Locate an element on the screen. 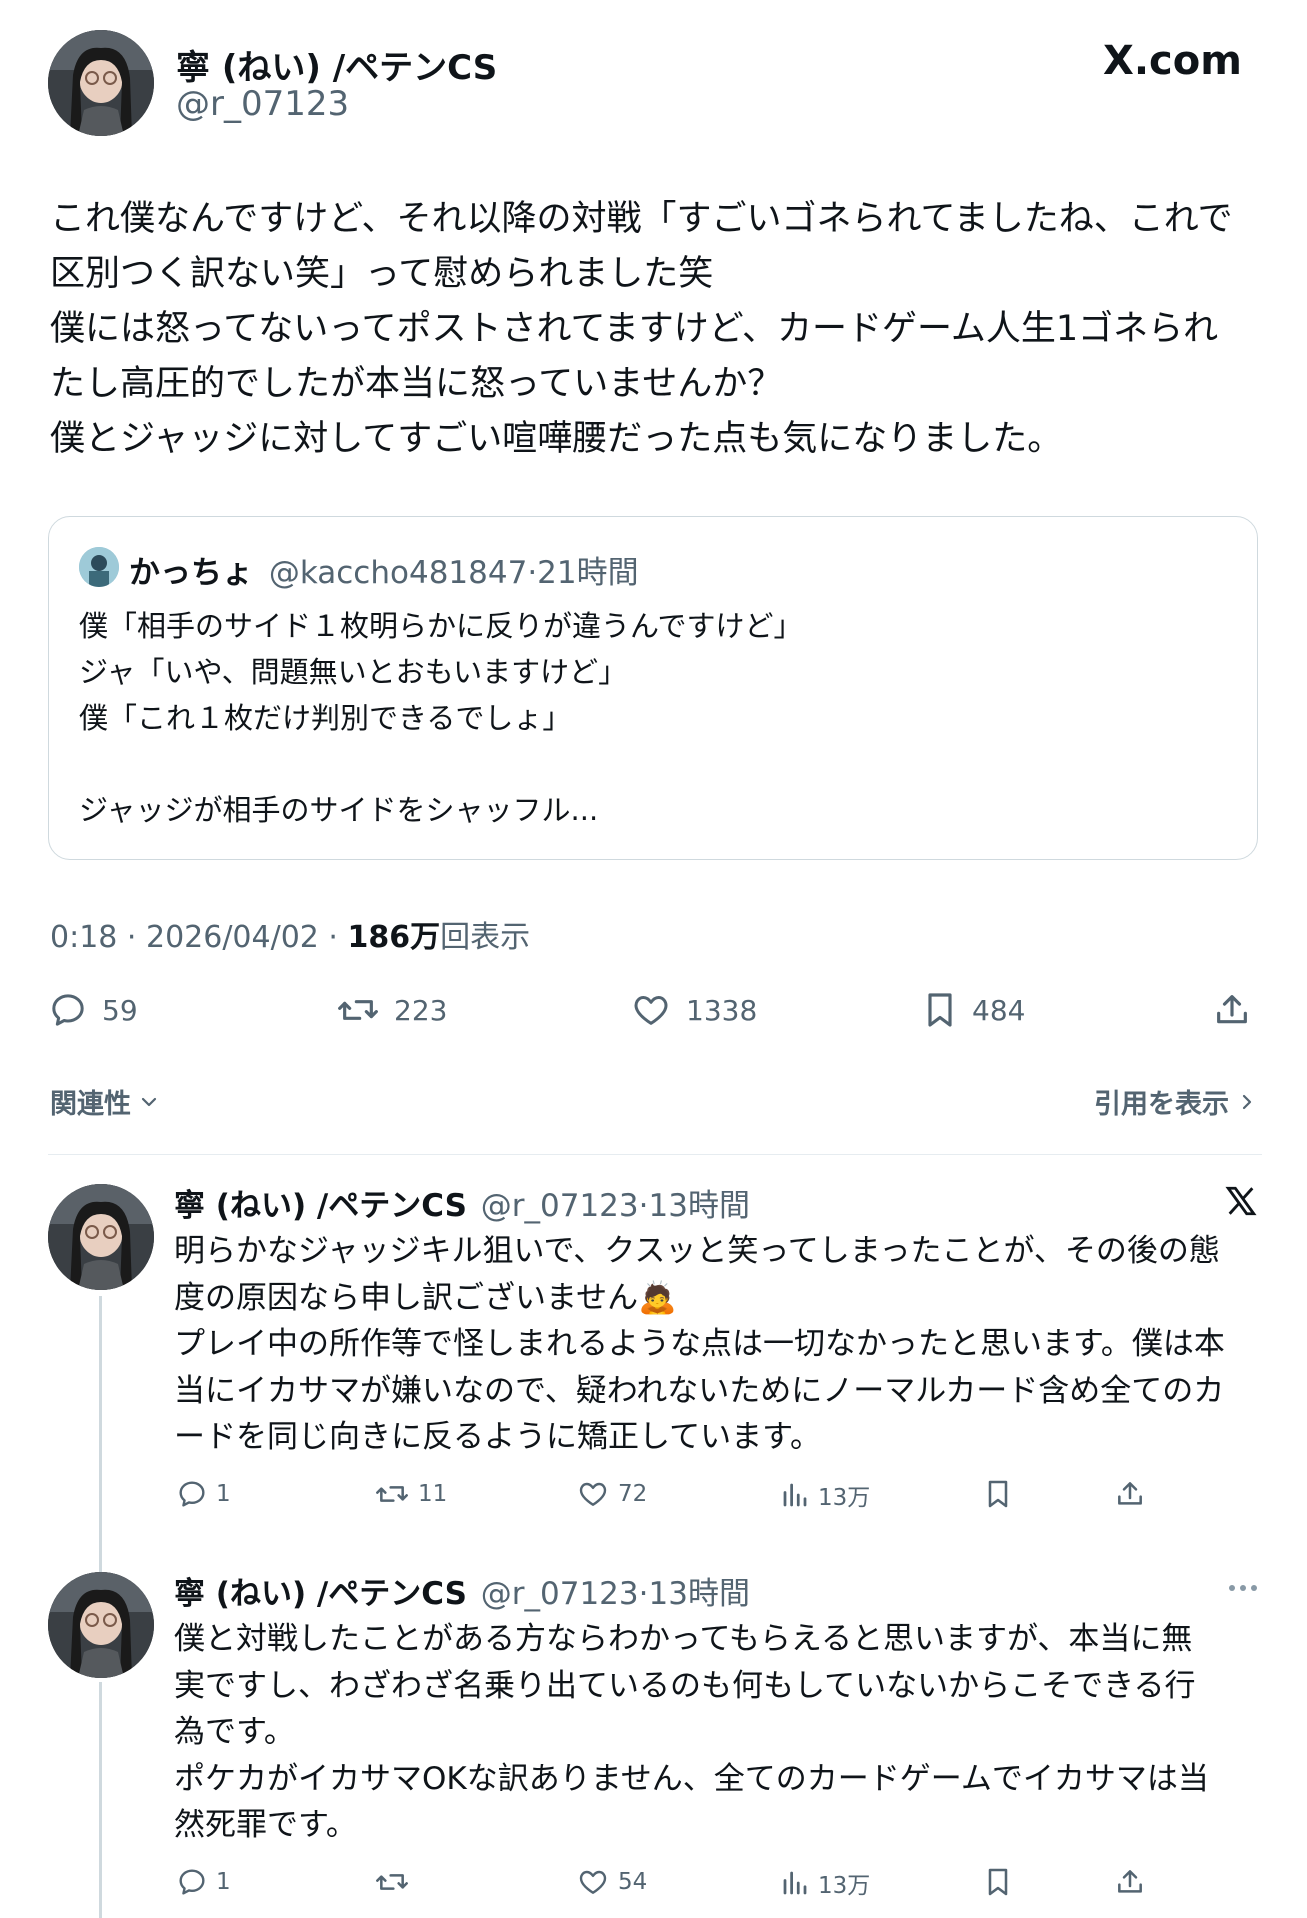  quote-author-handle: @kaccho481847 is located at coordinates (398, 573).